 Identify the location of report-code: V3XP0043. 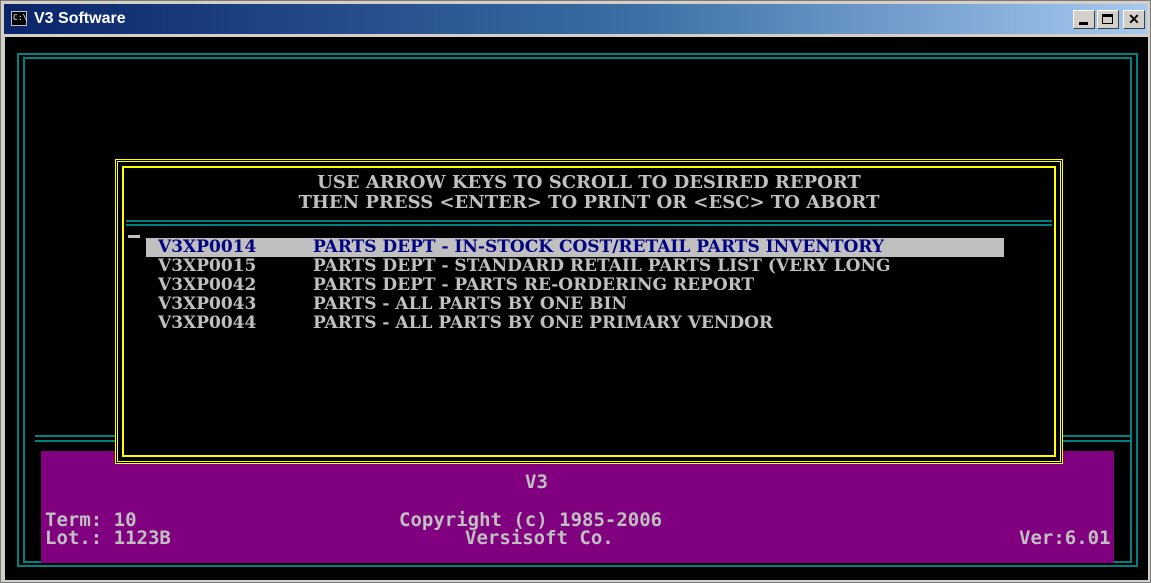
(207, 304).